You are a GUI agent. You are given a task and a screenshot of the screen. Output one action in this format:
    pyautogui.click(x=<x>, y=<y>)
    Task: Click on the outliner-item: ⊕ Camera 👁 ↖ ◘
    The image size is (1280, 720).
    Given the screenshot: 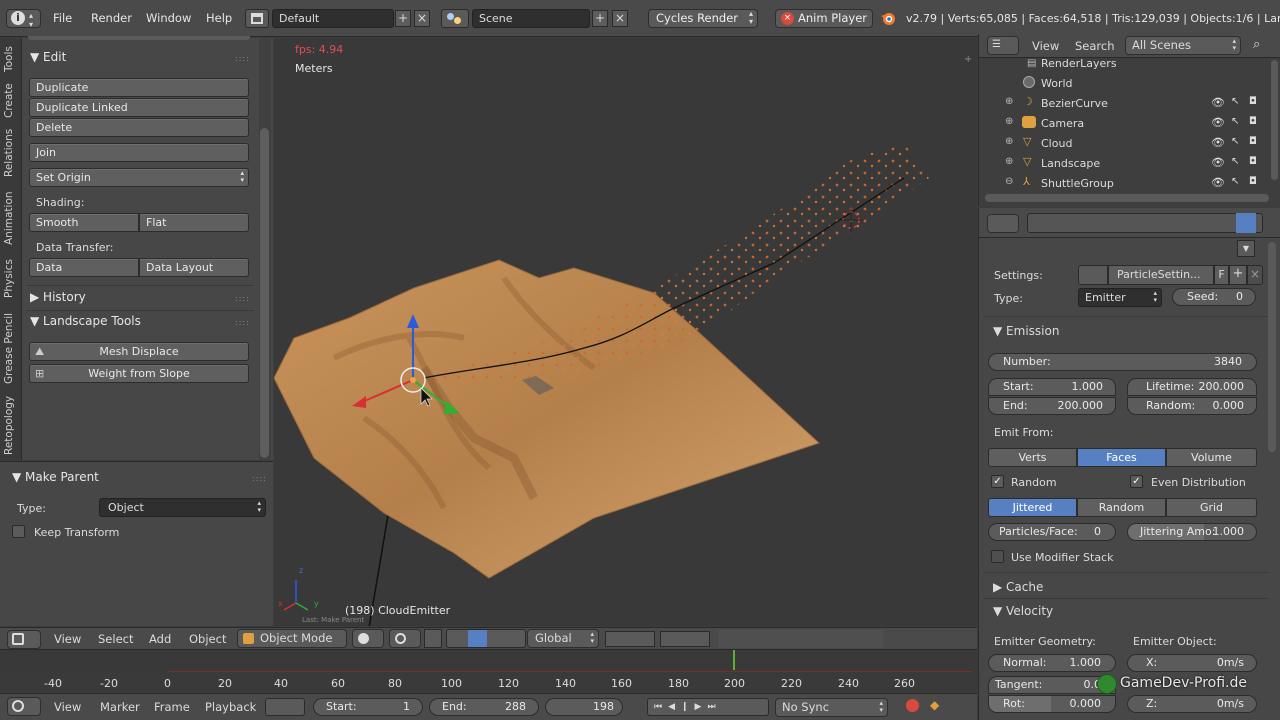 What is the action you would take?
    pyautogui.click(x=1124, y=123)
    